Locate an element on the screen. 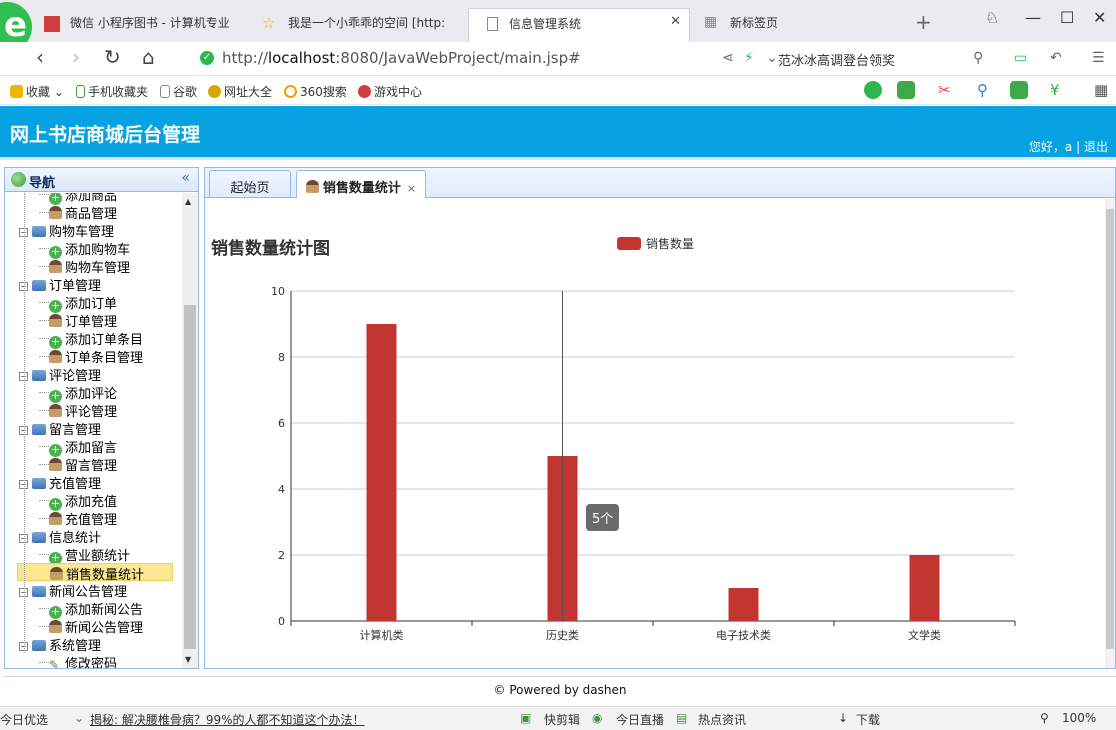 The image size is (1116, 730). gamepad-icon is located at coordinates (1019, 90).